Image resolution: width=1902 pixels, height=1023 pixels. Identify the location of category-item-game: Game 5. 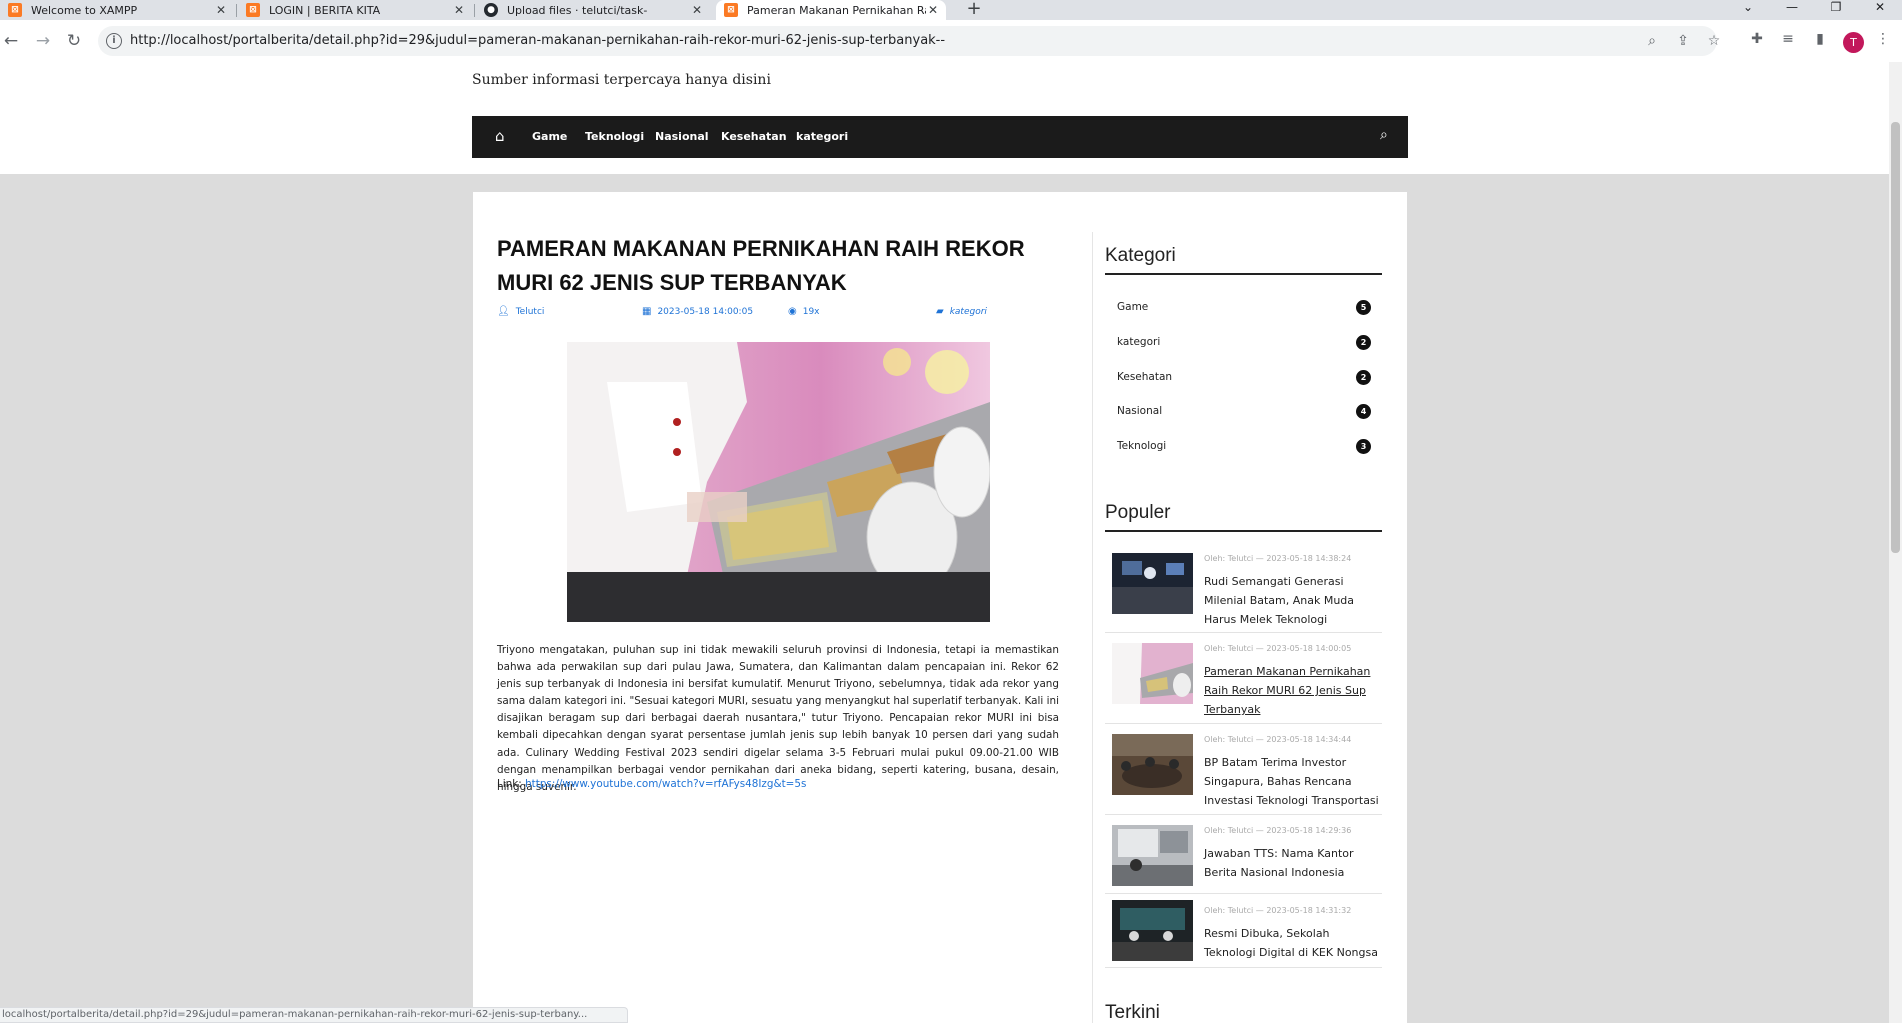
(1244, 308).